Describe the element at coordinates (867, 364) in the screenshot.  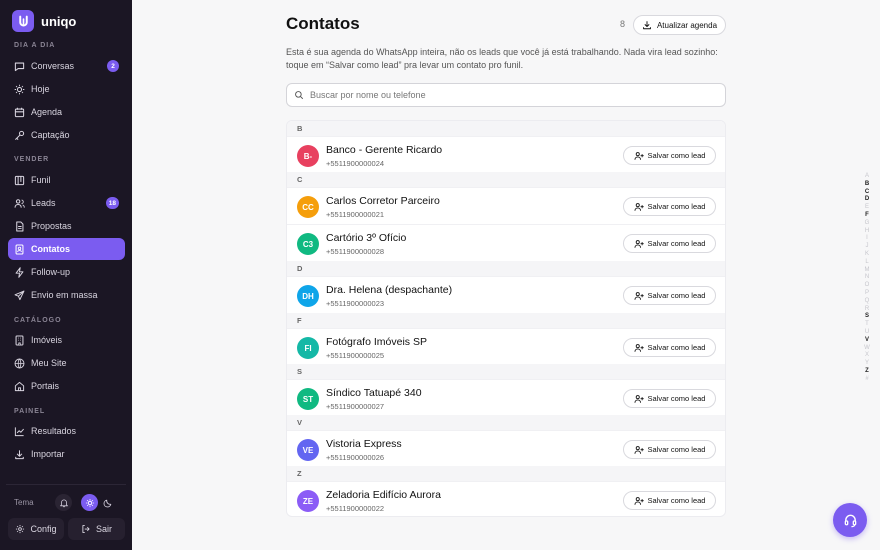
I see `alphabet-letter: Y` at that location.